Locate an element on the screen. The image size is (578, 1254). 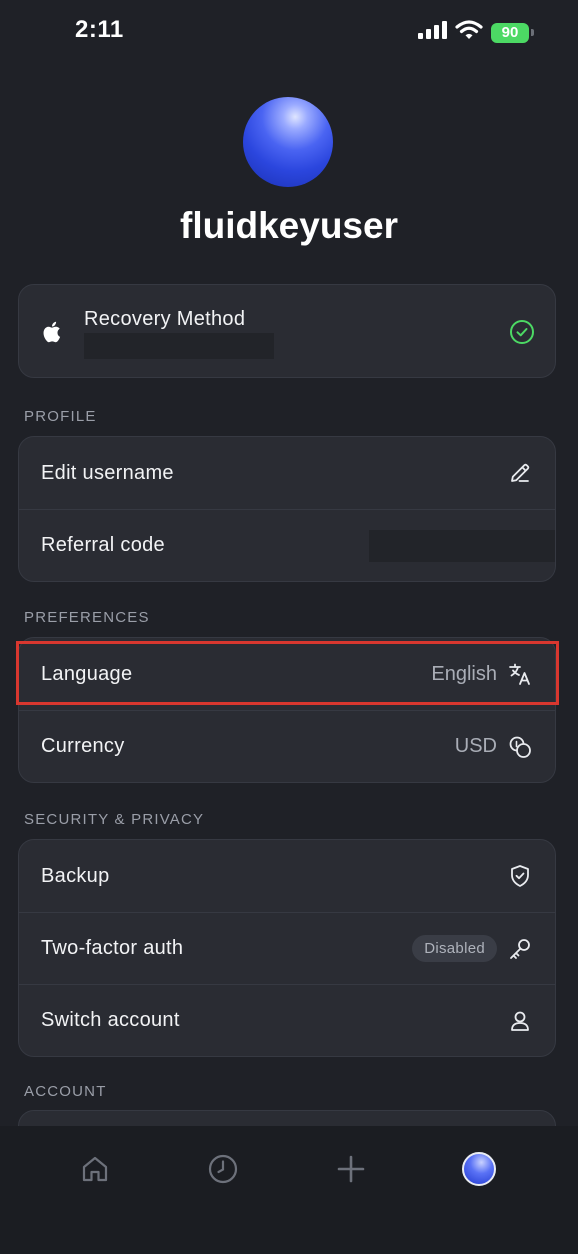
section-preferences-title: PREFERENCES is located at coordinates (87, 617).